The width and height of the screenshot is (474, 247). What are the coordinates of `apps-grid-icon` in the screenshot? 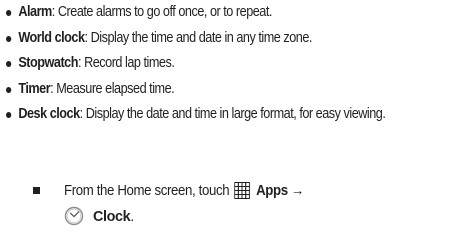 It's located at (242, 190).